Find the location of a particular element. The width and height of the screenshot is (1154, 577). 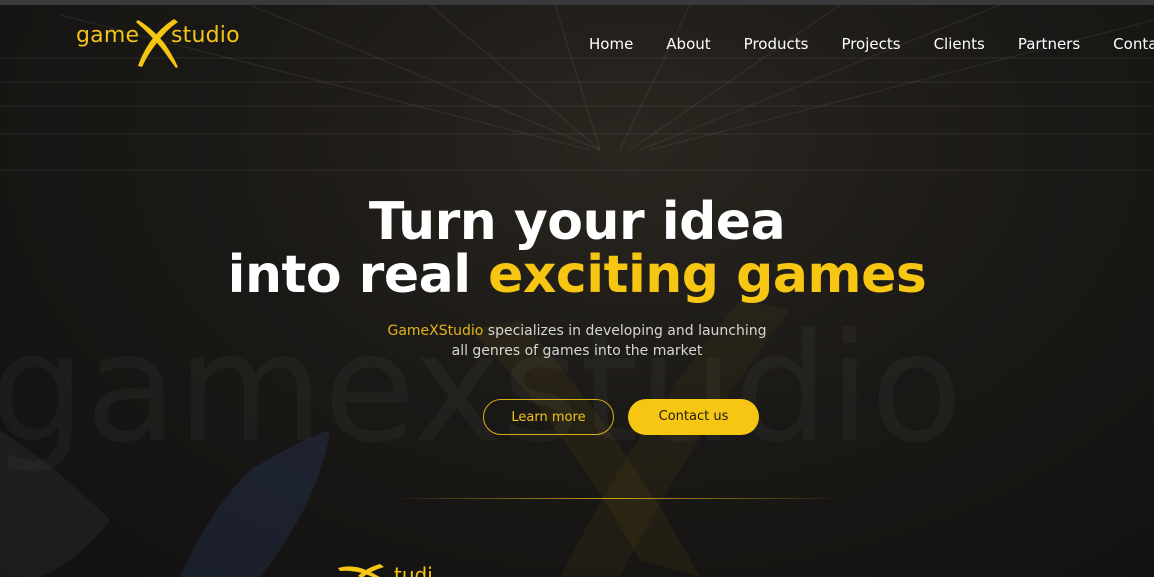

logo-text-studio: studio is located at coordinates (205, 35).